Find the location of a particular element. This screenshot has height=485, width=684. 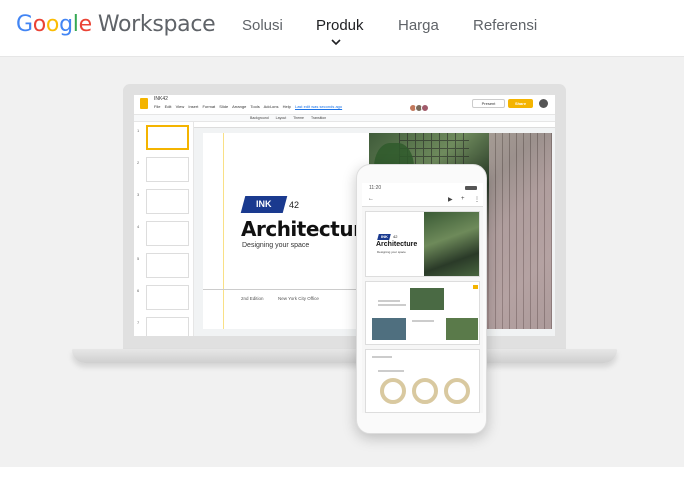

back-arrow-icon: ← is located at coordinates (371, 199).